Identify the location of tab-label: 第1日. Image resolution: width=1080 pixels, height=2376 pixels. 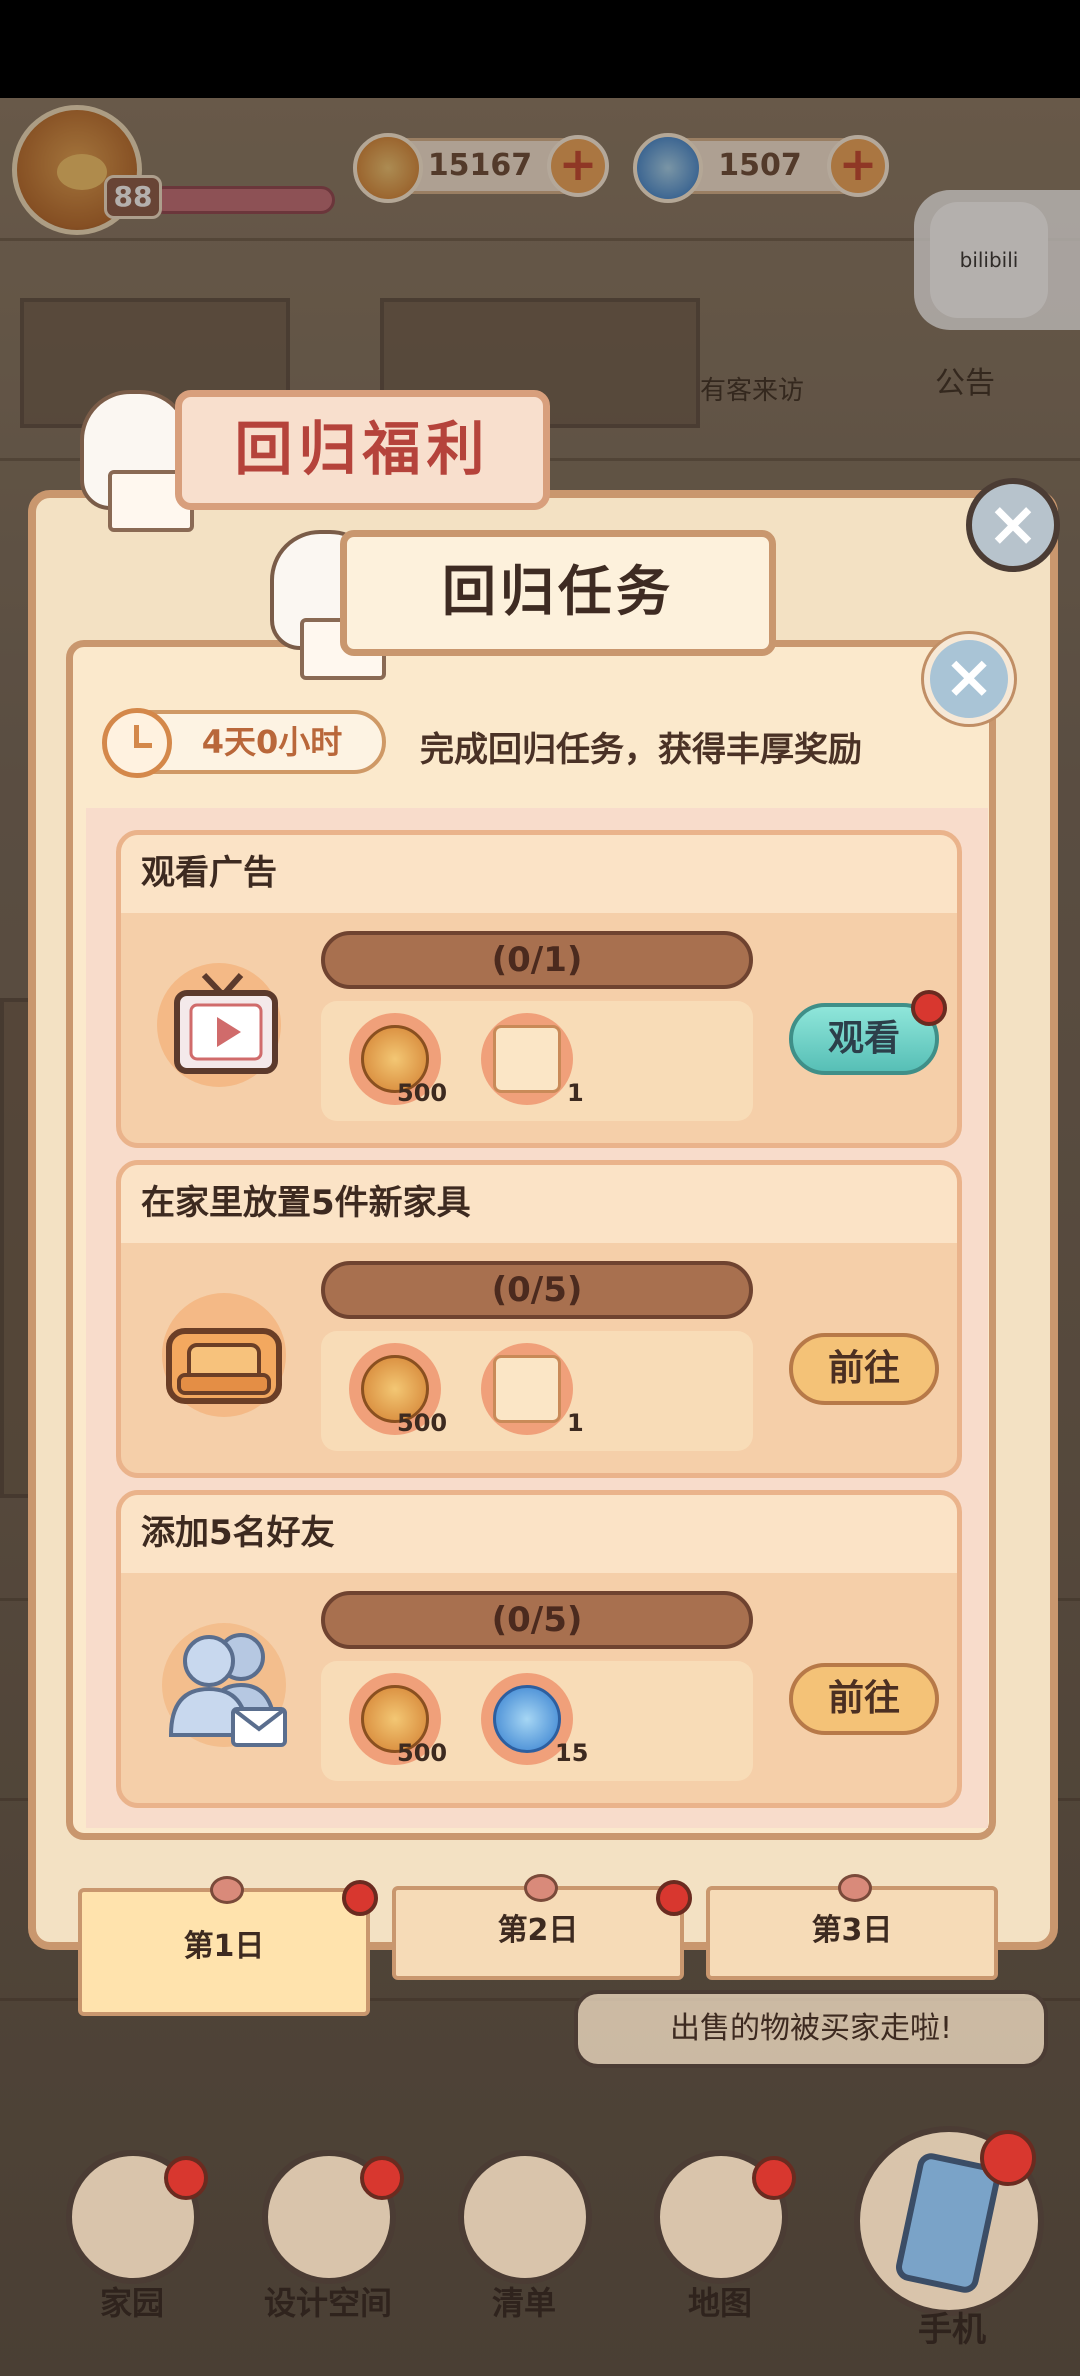
(224, 1946).